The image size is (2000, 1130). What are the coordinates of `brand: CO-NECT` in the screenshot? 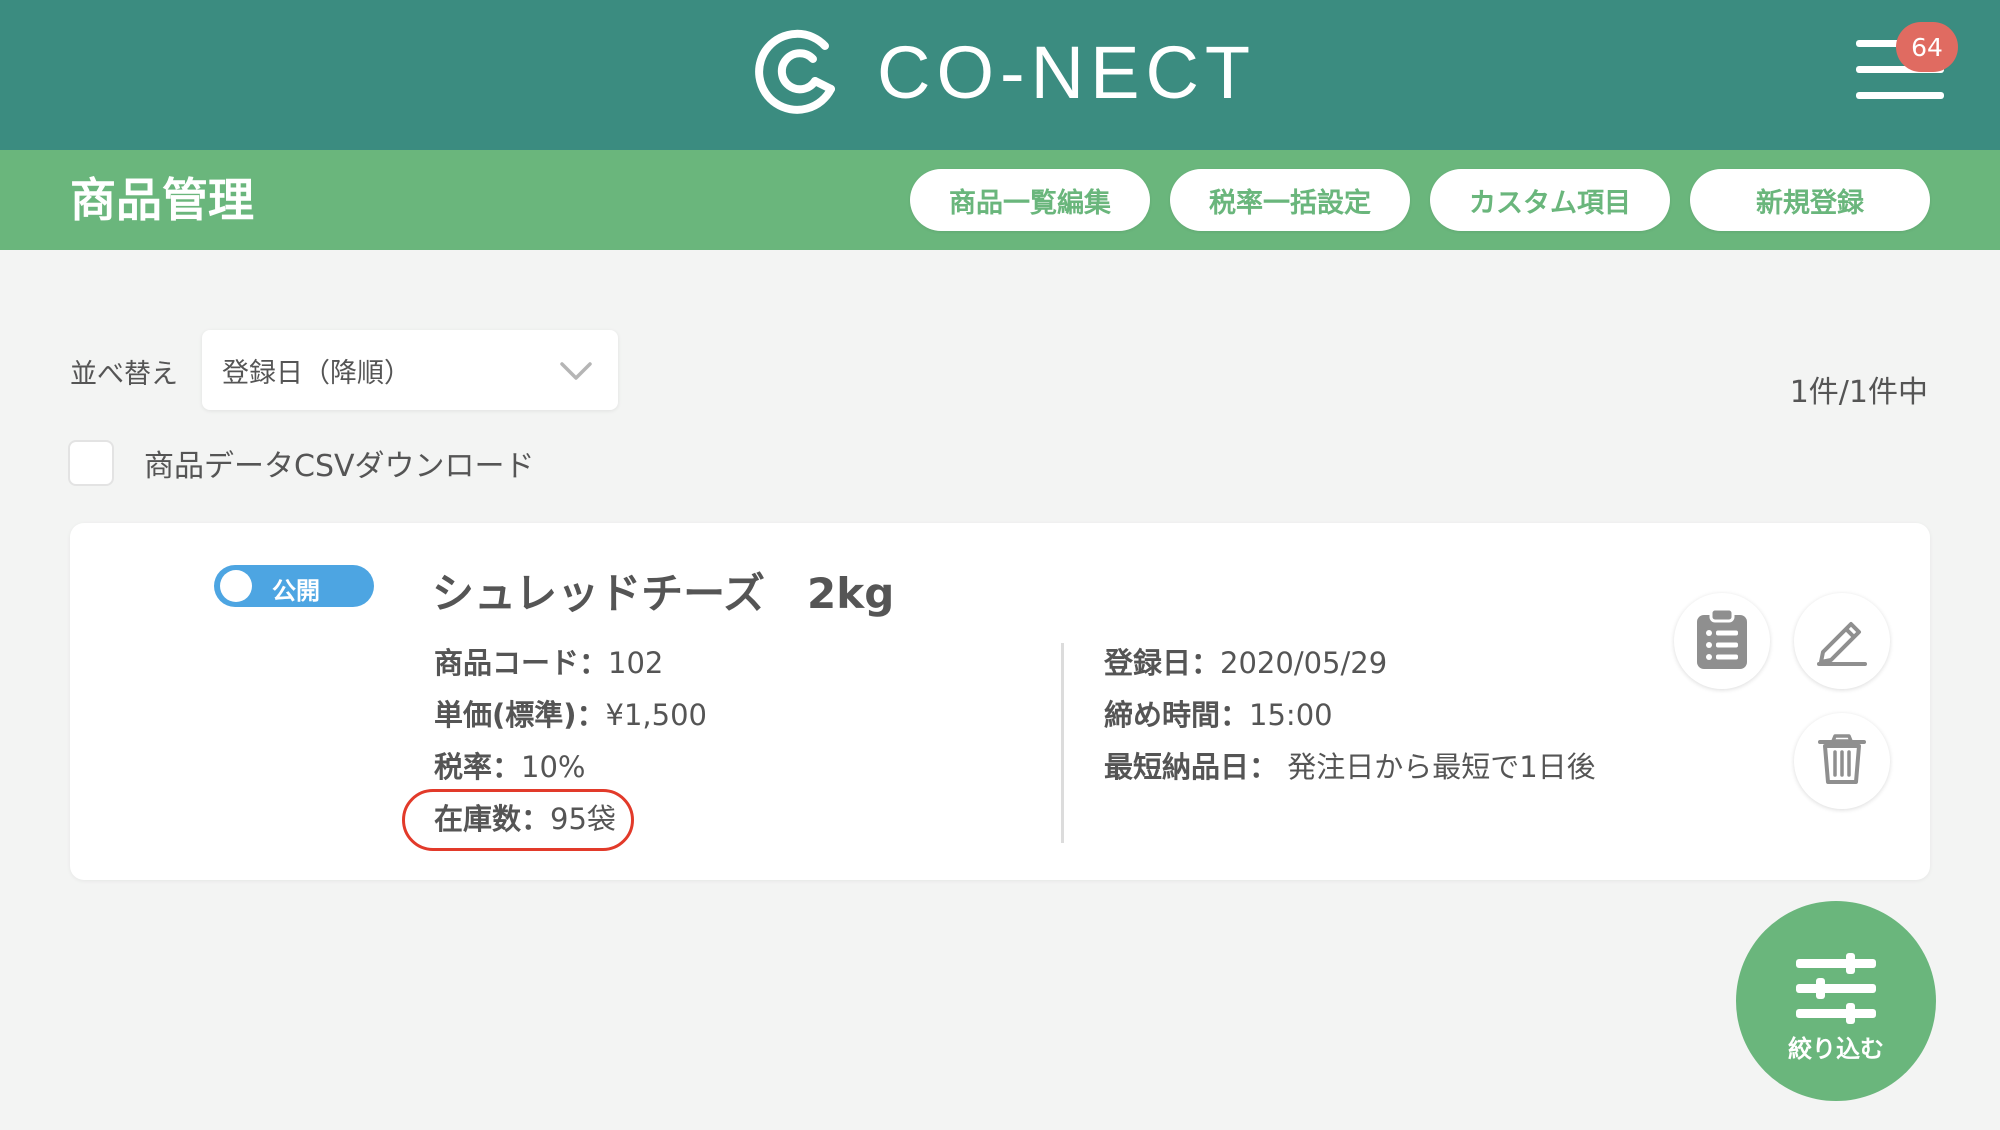 It's located at (1005, 72).